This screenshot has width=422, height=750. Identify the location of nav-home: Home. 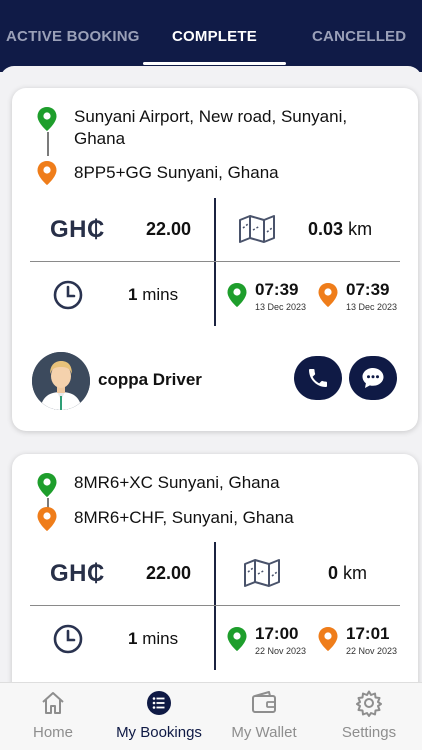
(53, 716).